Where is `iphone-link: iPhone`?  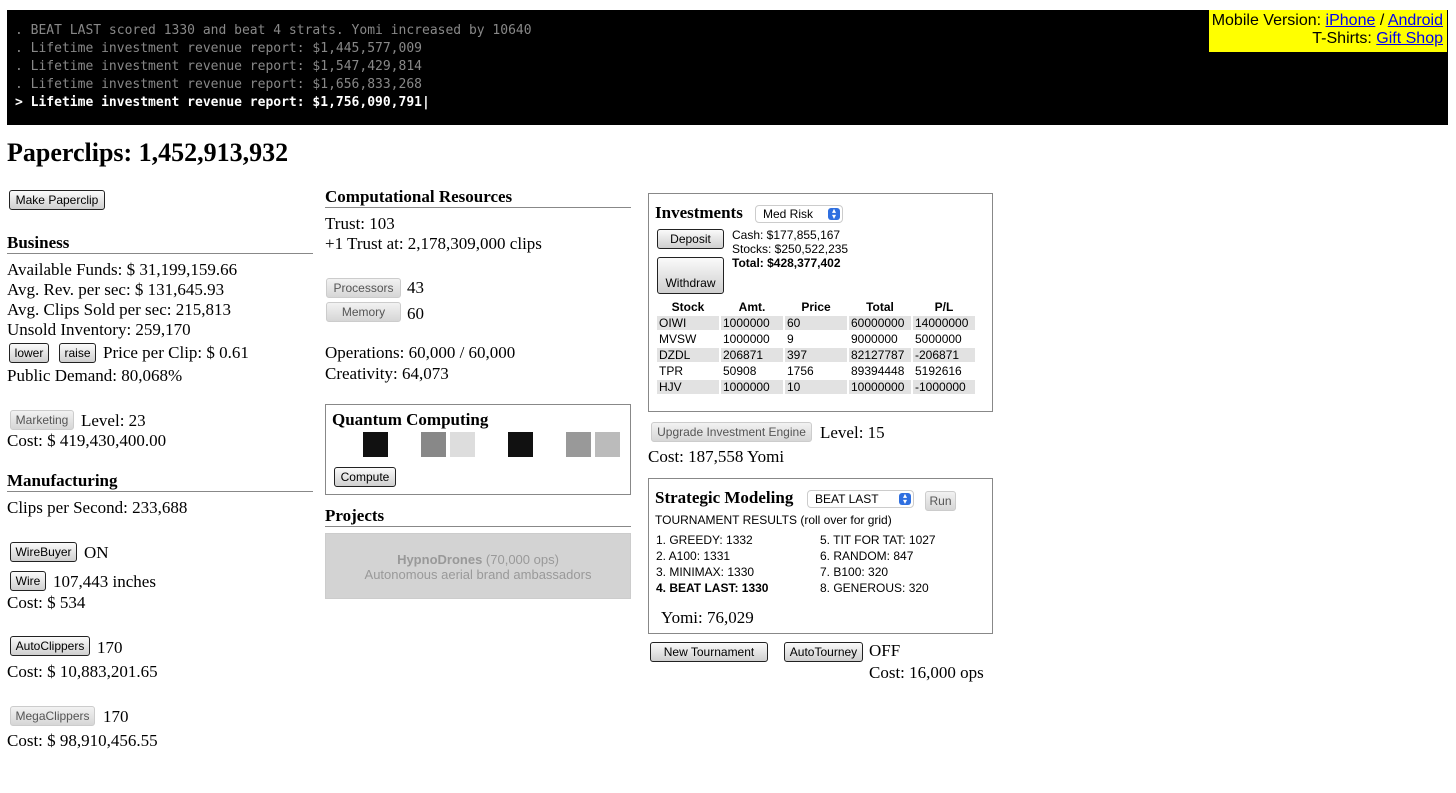 iphone-link: iPhone is located at coordinates (1351, 20).